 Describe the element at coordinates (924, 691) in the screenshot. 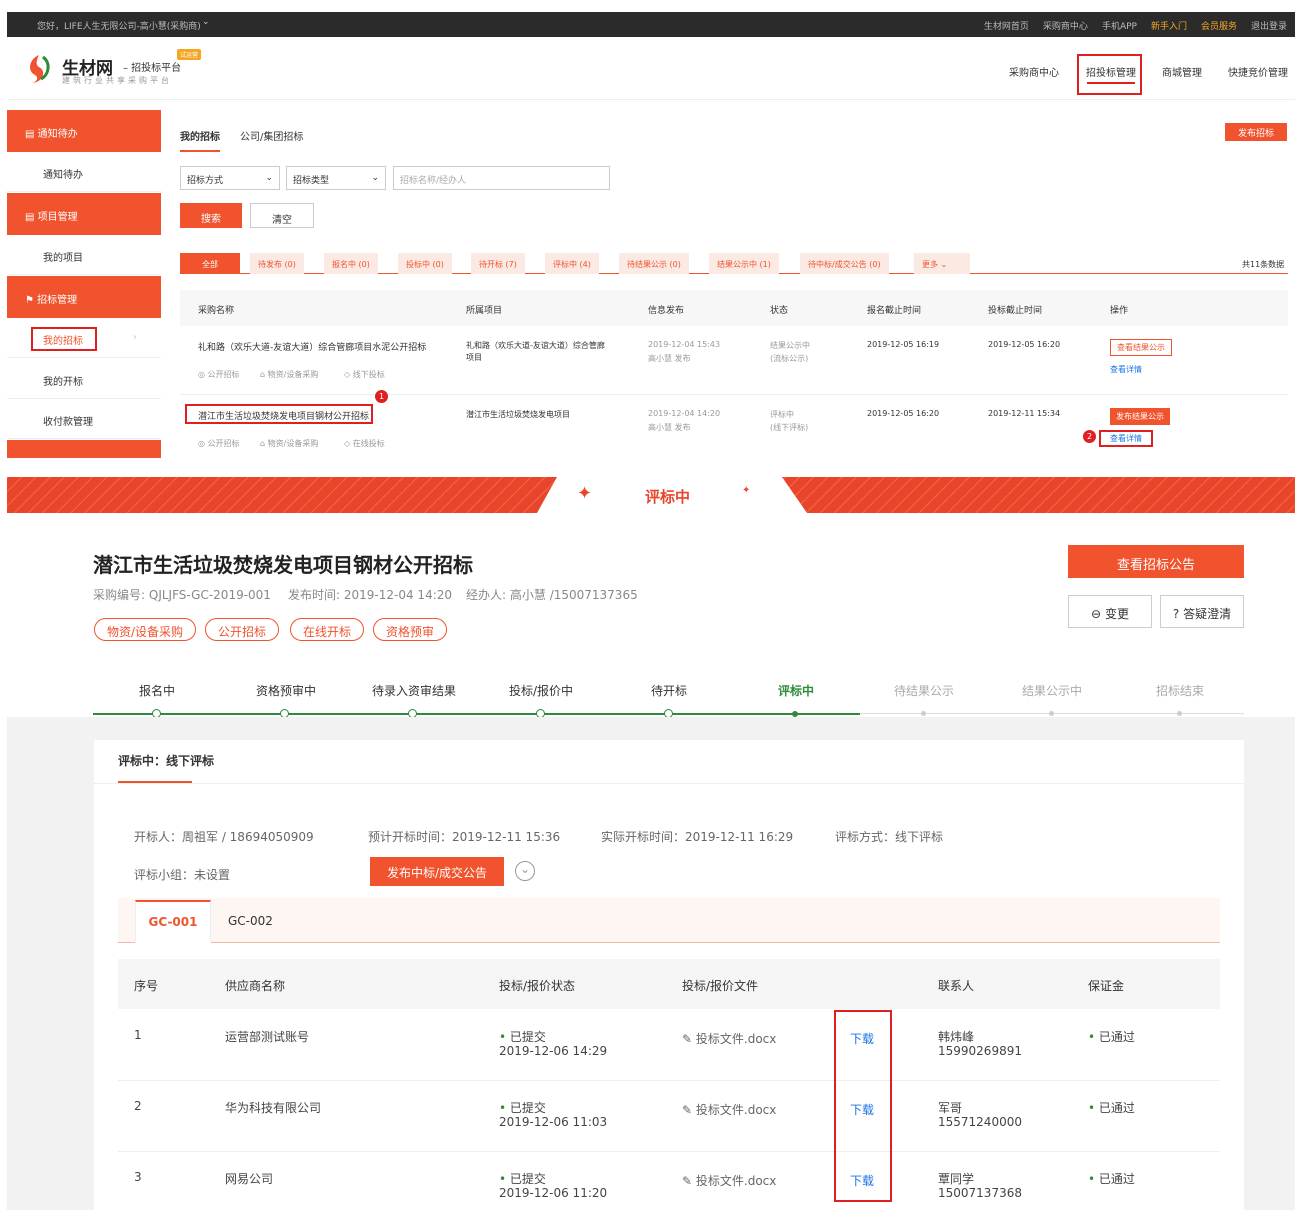

I see `step-label: 待结果公示` at that location.